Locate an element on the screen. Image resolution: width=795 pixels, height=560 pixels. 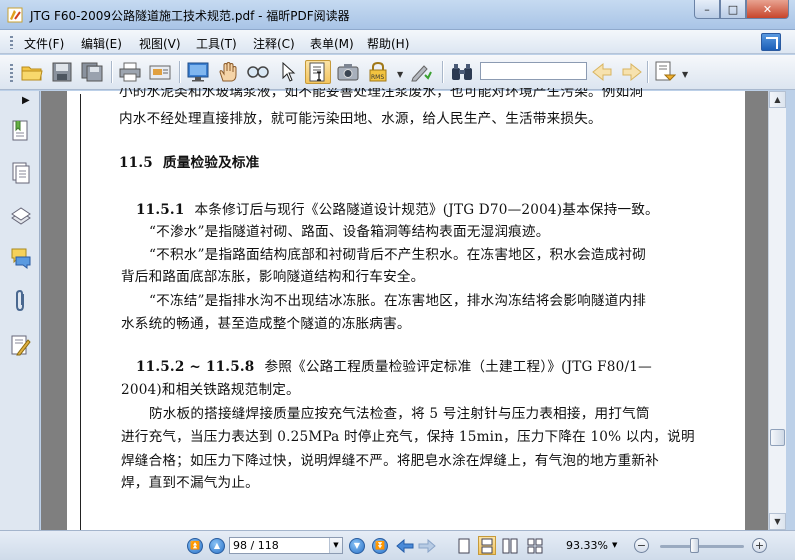
svg-text: RMS is located at coordinates (377, 77).